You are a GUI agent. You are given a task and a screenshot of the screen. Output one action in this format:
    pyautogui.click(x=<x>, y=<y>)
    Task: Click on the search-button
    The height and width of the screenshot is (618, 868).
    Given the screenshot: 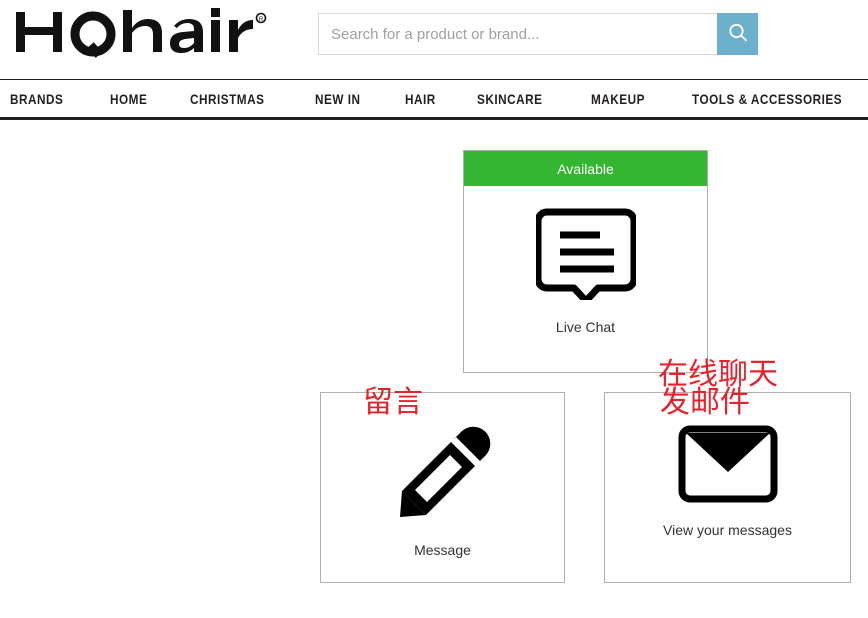 What is the action you would take?
    pyautogui.click(x=737, y=34)
    